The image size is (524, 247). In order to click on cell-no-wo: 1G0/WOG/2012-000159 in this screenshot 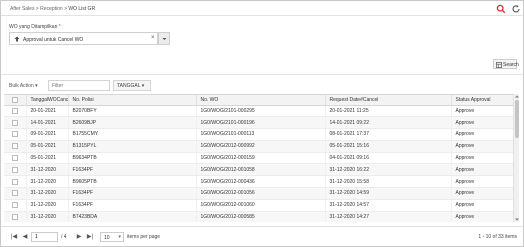, I will do `click(261, 158)`.